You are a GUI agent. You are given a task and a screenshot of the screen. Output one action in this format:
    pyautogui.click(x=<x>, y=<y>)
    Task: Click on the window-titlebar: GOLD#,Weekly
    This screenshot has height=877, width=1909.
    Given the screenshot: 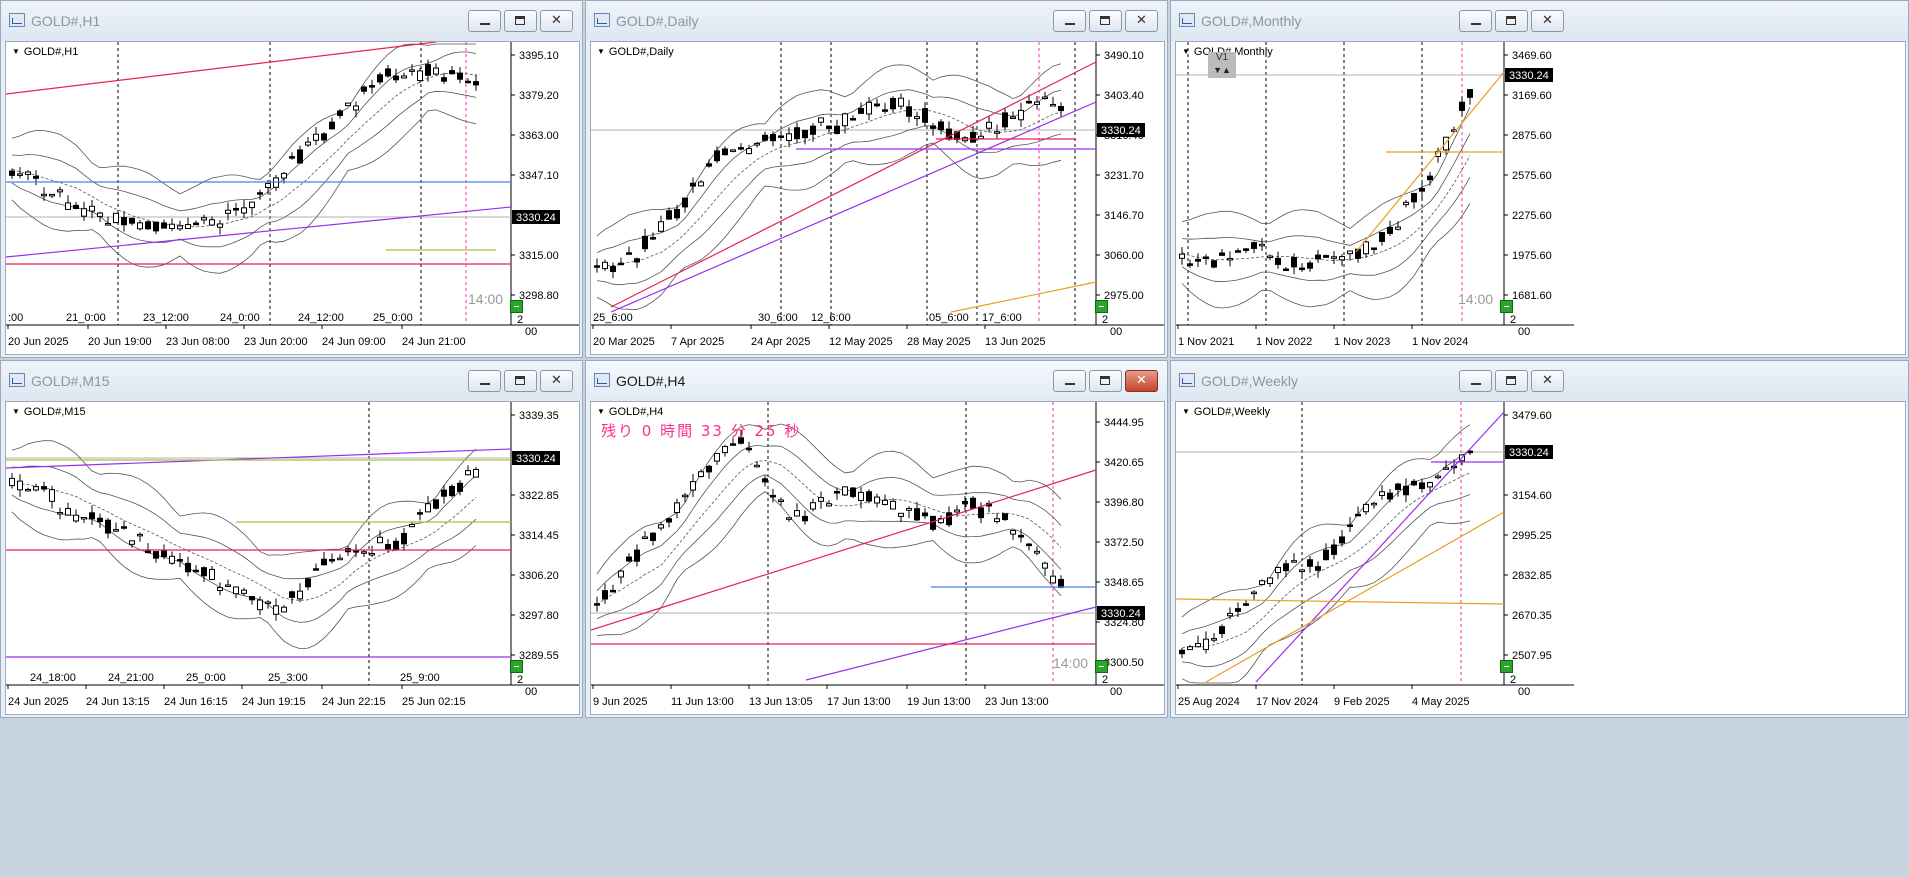 What is the action you would take?
    pyautogui.click(x=1539, y=381)
    